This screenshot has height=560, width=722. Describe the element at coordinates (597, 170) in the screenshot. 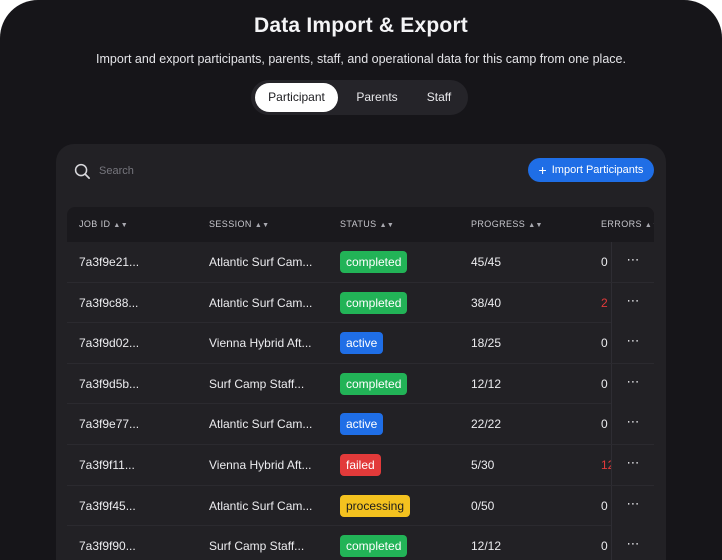

I see `import-participants-label: Import Participants` at that location.